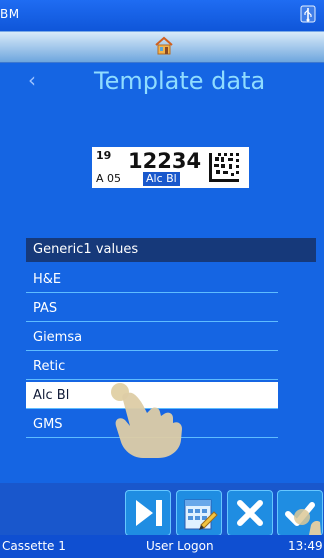 Image resolution: width=324 pixels, height=558 pixels. What do you see at coordinates (171, 250) in the screenshot?
I see `list-header: Generic1 values` at bounding box center [171, 250].